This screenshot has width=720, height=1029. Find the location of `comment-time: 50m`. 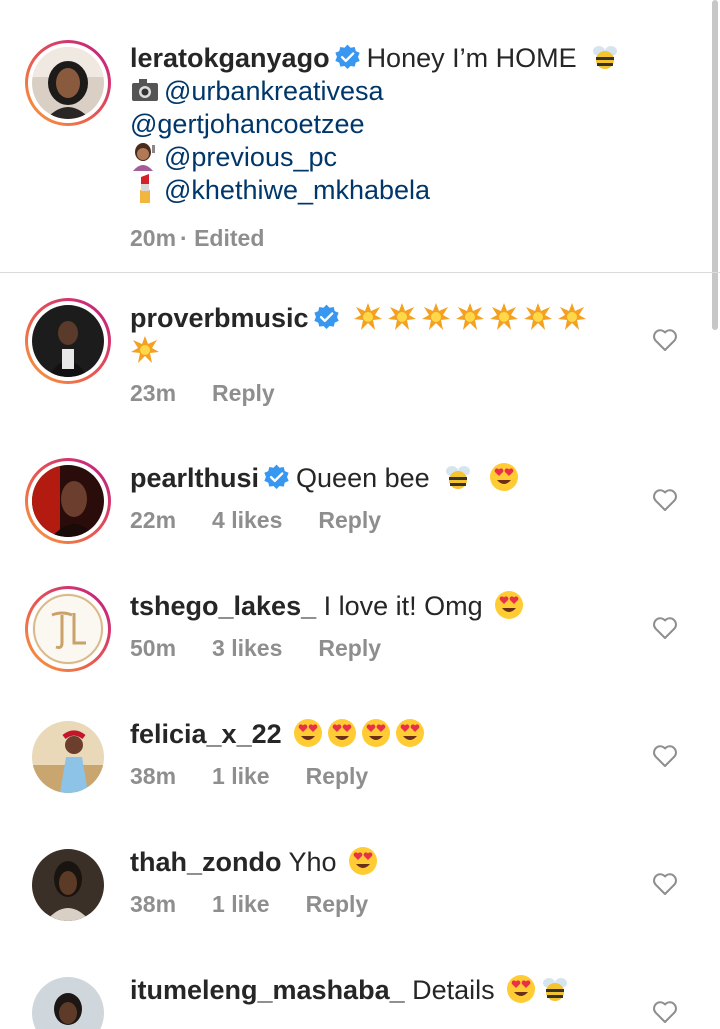

comment-time: 50m is located at coordinates (153, 648).